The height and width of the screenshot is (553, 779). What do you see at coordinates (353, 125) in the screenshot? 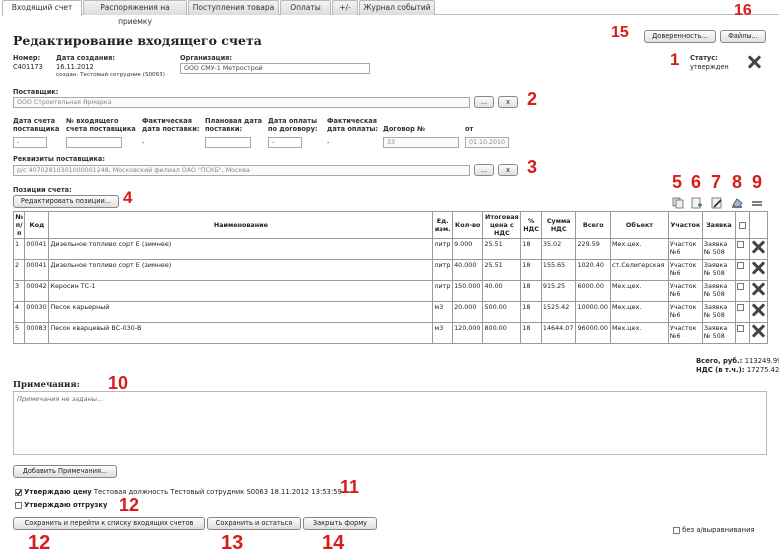
I see `actual-payment-label: Фактическая дата оплаты:` at bounding box center [353, 125].